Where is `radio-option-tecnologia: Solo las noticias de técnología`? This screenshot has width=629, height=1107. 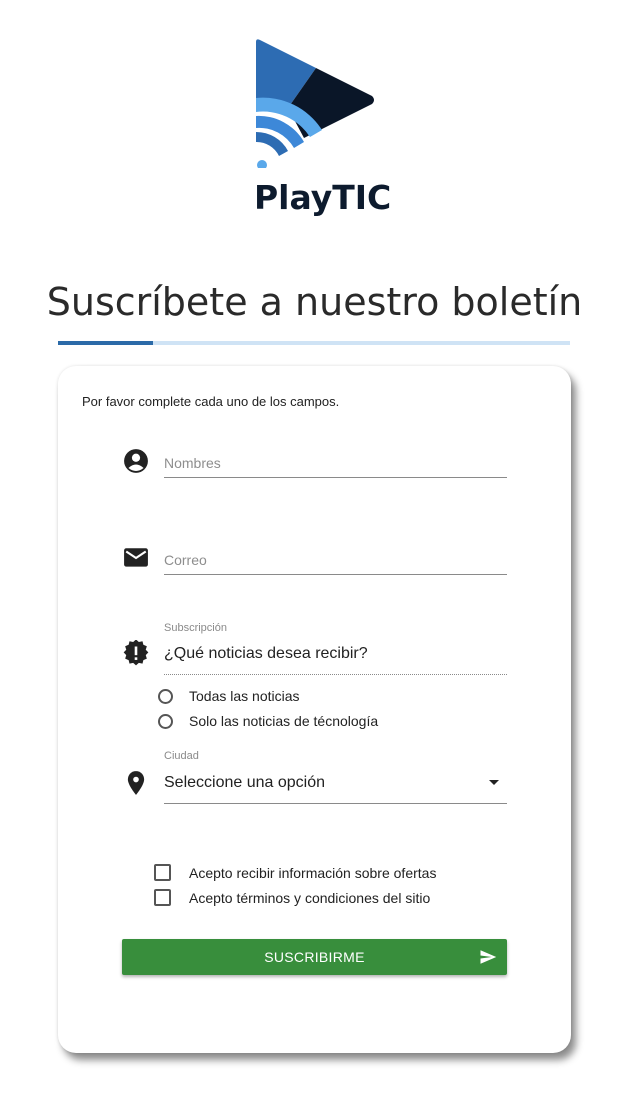 radio-option-tecnologia: Solo las noticias de técnología is located at coordinates (268, 721).